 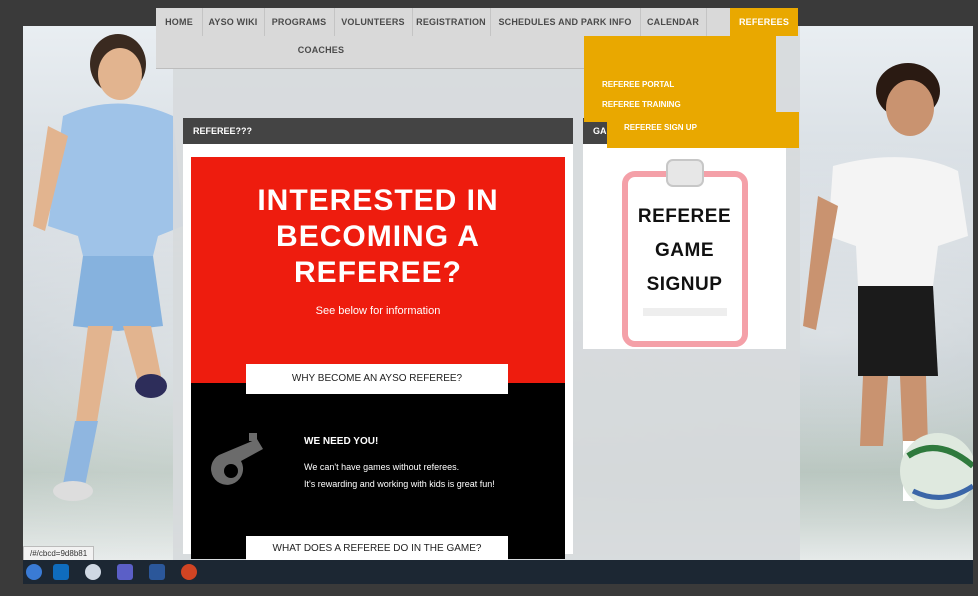 What do you see at coordinates (108, 267) in the screenshot?
I see `player-girl-image` at bounding box center [108, 267].